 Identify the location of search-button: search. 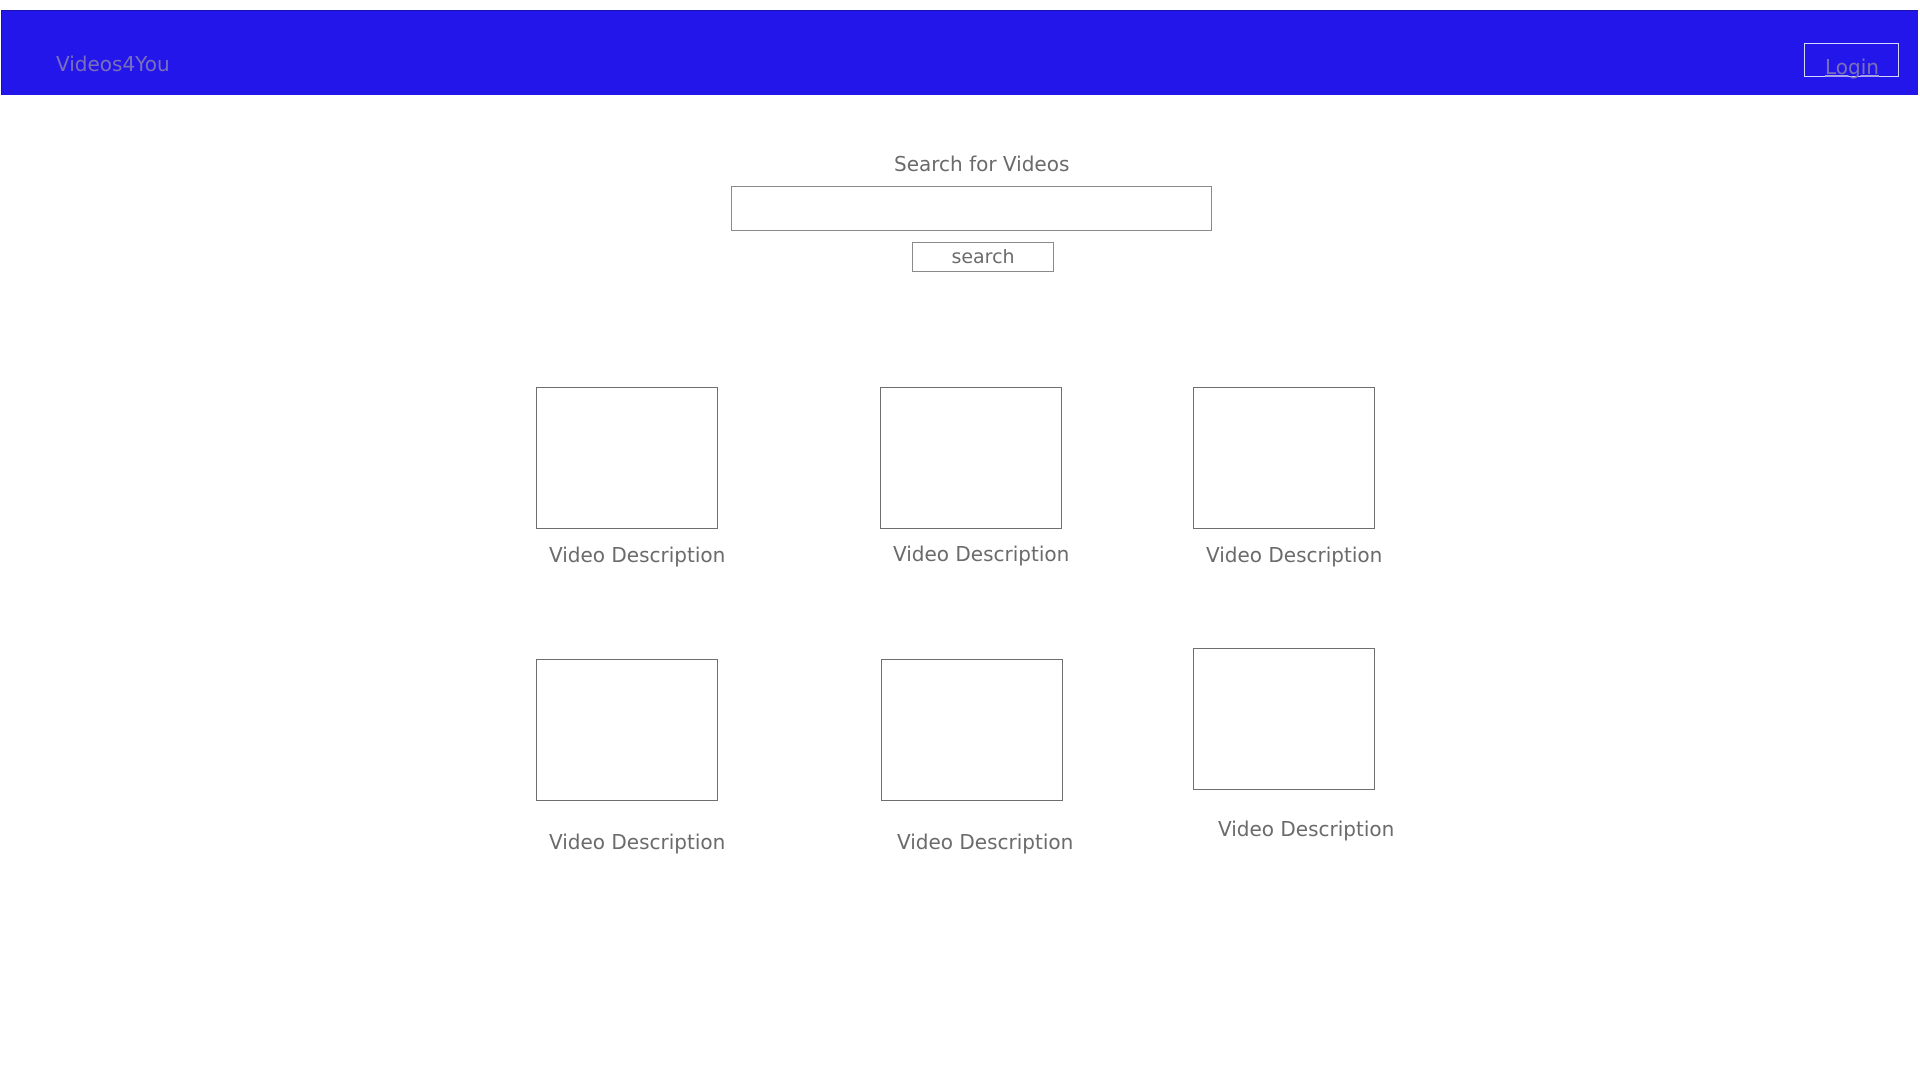
(983, 257).